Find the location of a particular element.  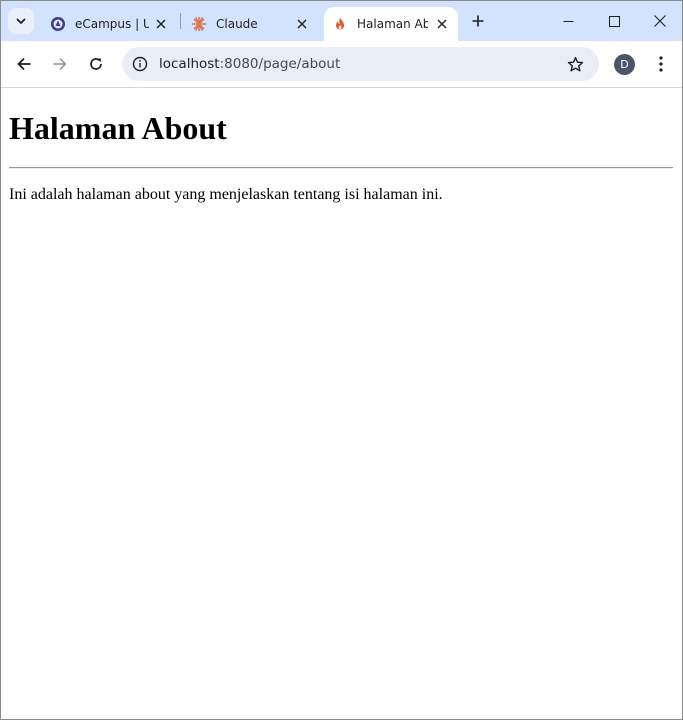

bookmark-star-icon is located at coordinates (575, 64).